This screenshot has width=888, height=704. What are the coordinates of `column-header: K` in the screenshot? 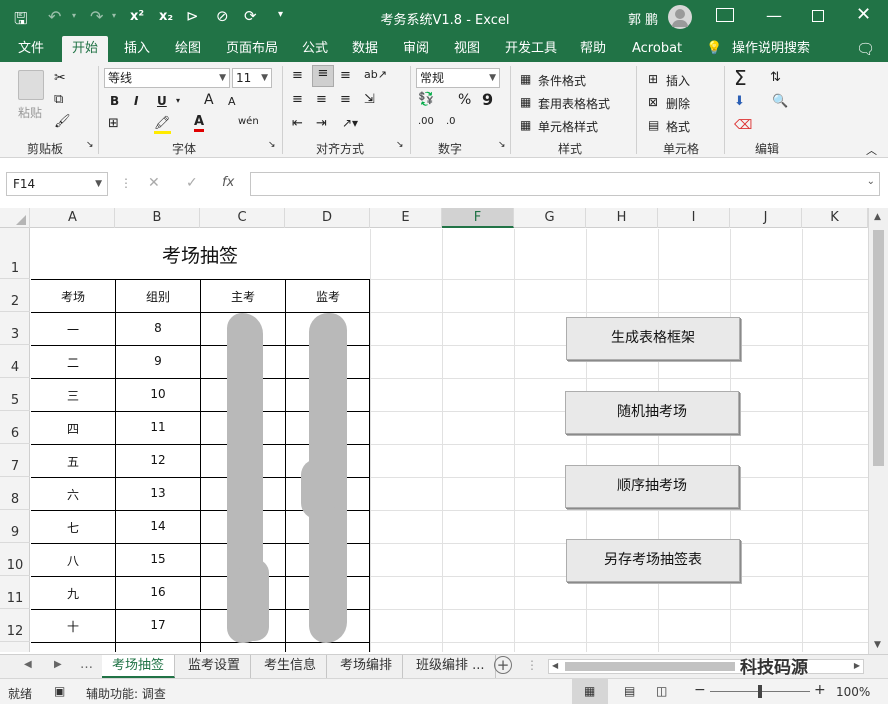 It's located at (835, 218).